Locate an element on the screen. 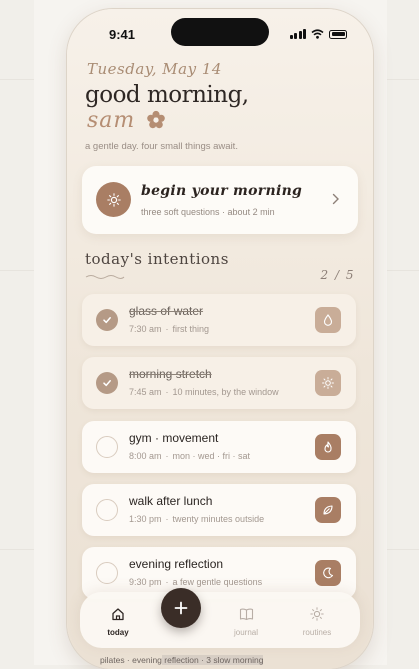  intention-meta: 7:45 am · 10 minutes, by the window is located at coordinates (204, 392).